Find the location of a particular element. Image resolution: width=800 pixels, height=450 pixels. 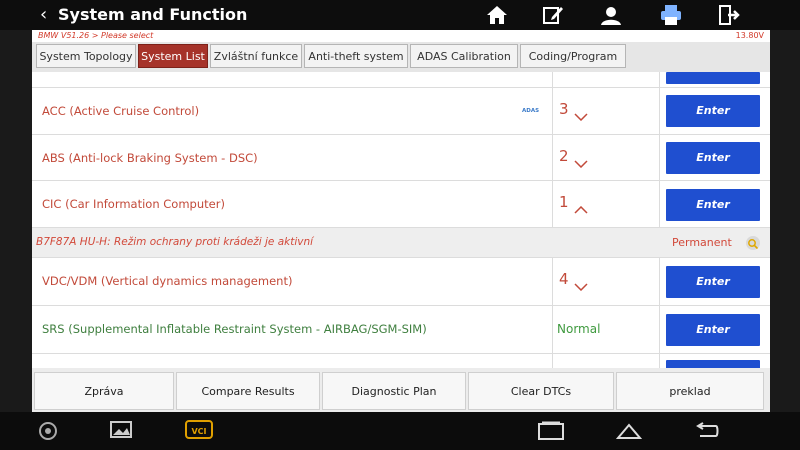

back-nav-icon is located at coordinates (707, 431).